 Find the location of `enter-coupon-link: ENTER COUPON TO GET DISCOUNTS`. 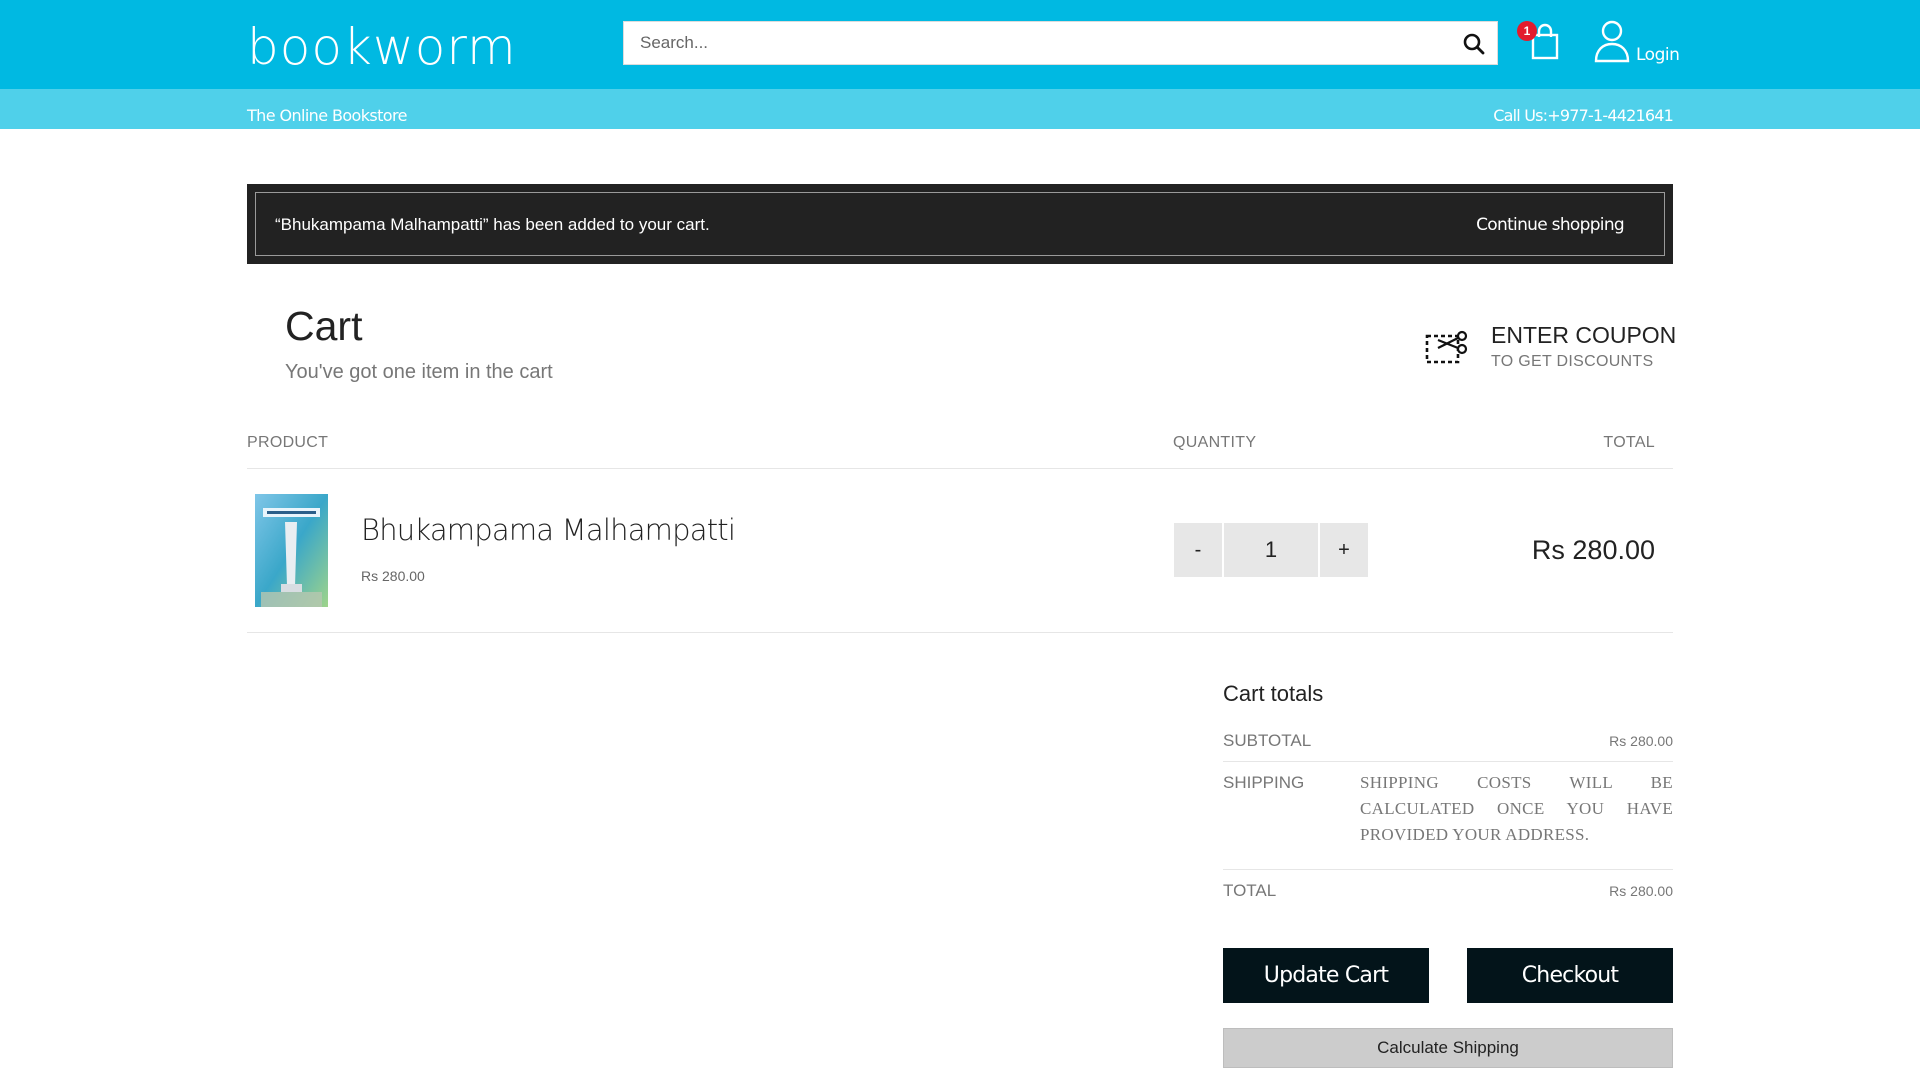

enter-coupon-link: ENTER COUPON TO GET DISCOUNTS is located at coordinates (1550, 348).